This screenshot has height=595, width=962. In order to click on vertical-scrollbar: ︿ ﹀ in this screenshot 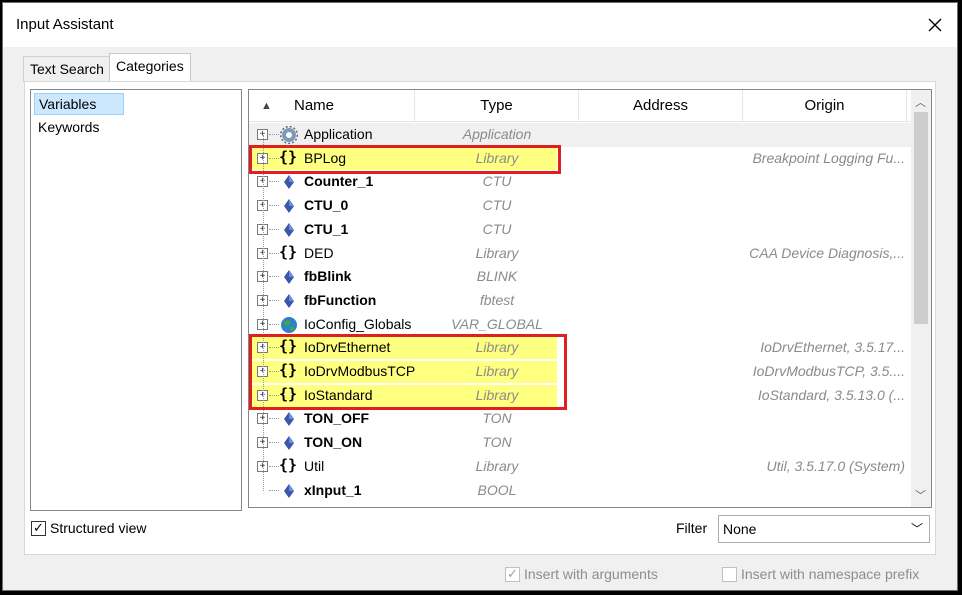, I will do `click(921, 298)`.